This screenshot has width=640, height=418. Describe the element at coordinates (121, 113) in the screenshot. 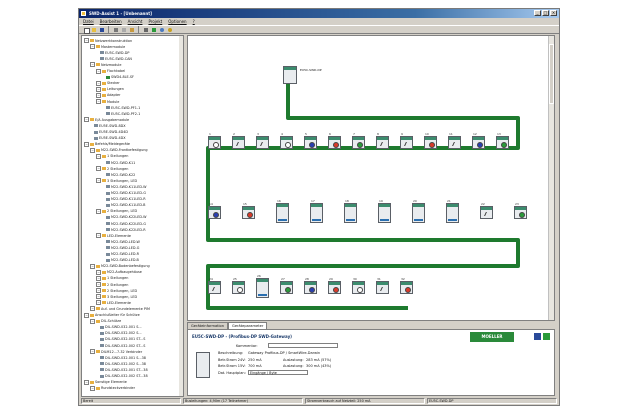

I see `tree-item: EU5C-SWD-PF2-1` at that location.